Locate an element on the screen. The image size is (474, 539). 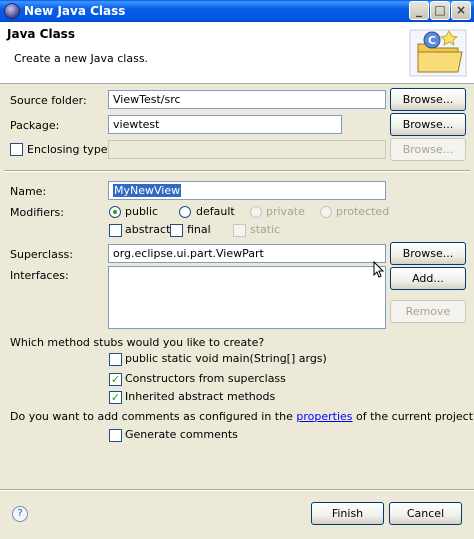
name-label: Name: is located at coordinates (28, 191).